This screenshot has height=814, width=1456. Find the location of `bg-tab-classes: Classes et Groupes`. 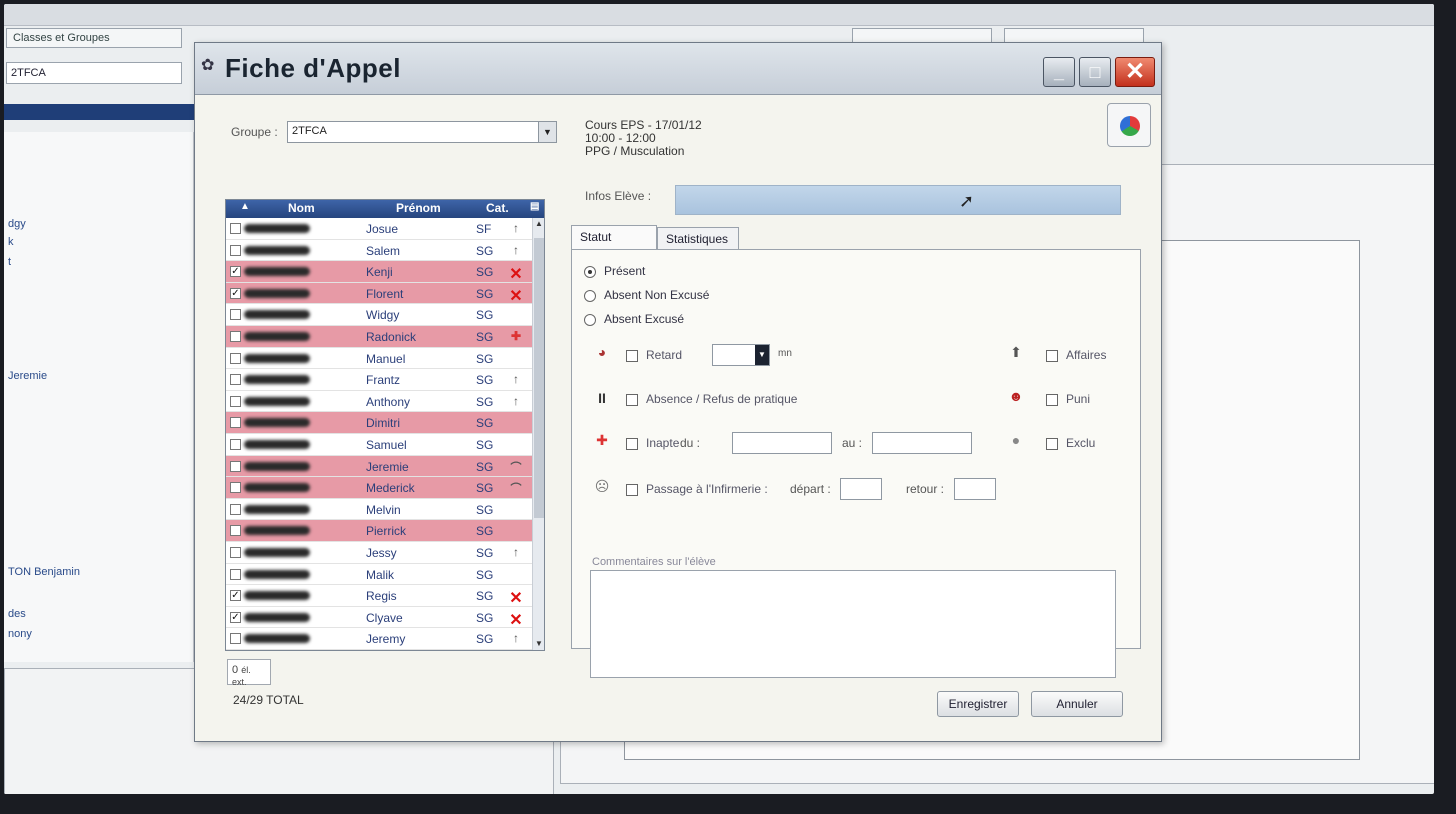

bg-tab-classes: Classes et Groupes is located at coordinates (94, 38).